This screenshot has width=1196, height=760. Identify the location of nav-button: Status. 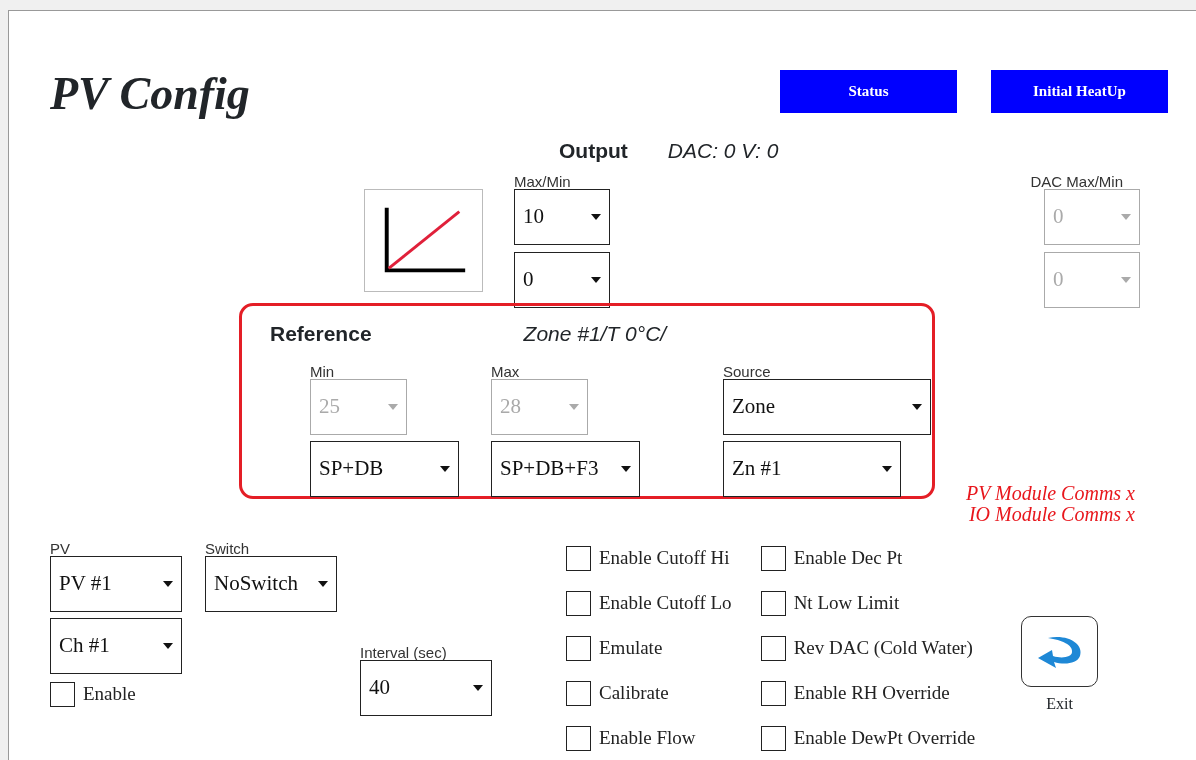
(868, 91).